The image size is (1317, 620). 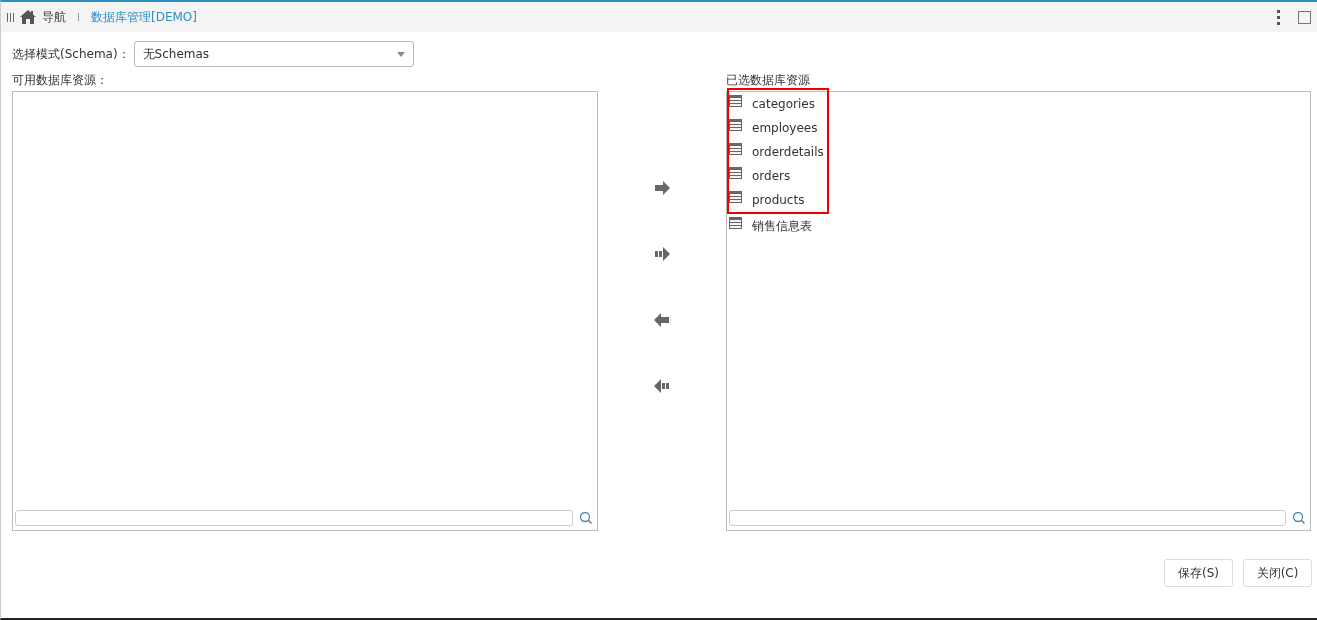 What do you see at coordinates (71, 54) in the screenshot?
I see `schema-label: 选择模式(Schema)：` at bounding box center [71, 54].